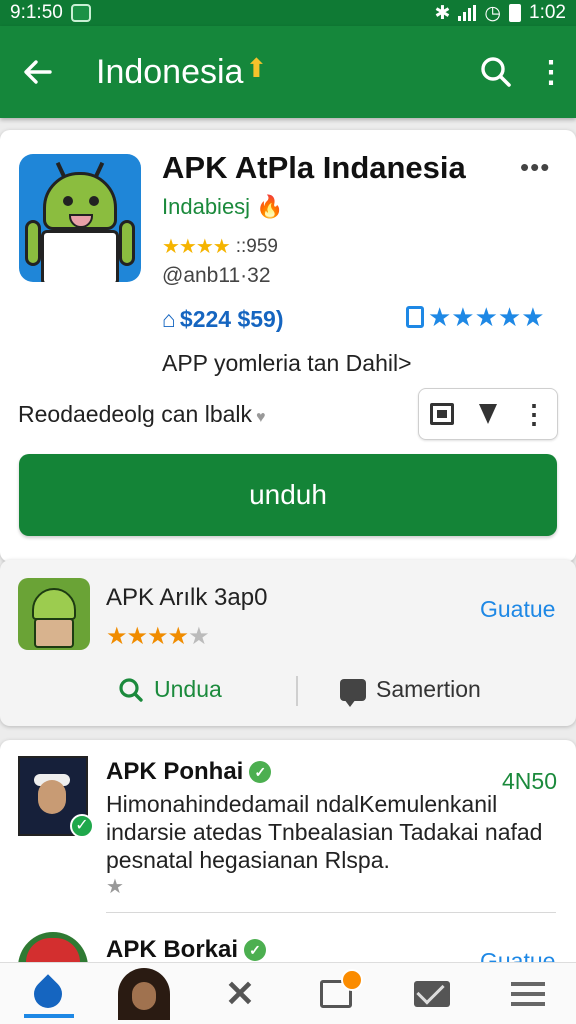  Describe the element at coordinates (80, 218) in the screenshot. I see `app-icon` at that location.